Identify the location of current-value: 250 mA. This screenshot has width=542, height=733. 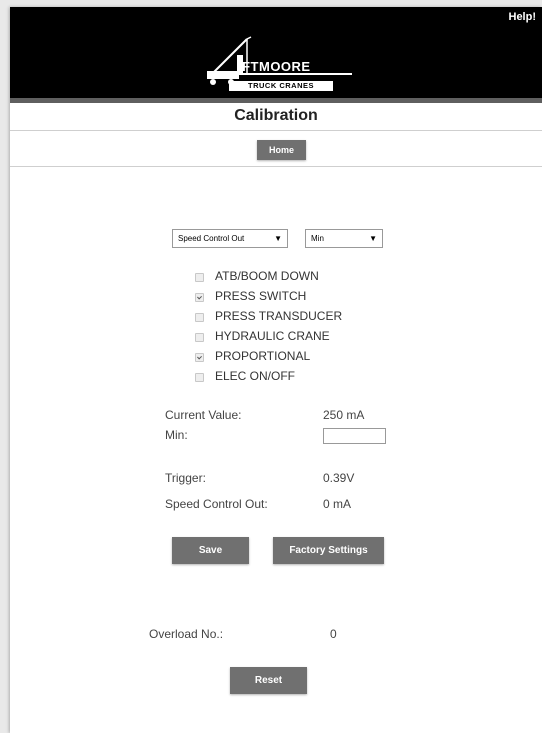
(344, 415).